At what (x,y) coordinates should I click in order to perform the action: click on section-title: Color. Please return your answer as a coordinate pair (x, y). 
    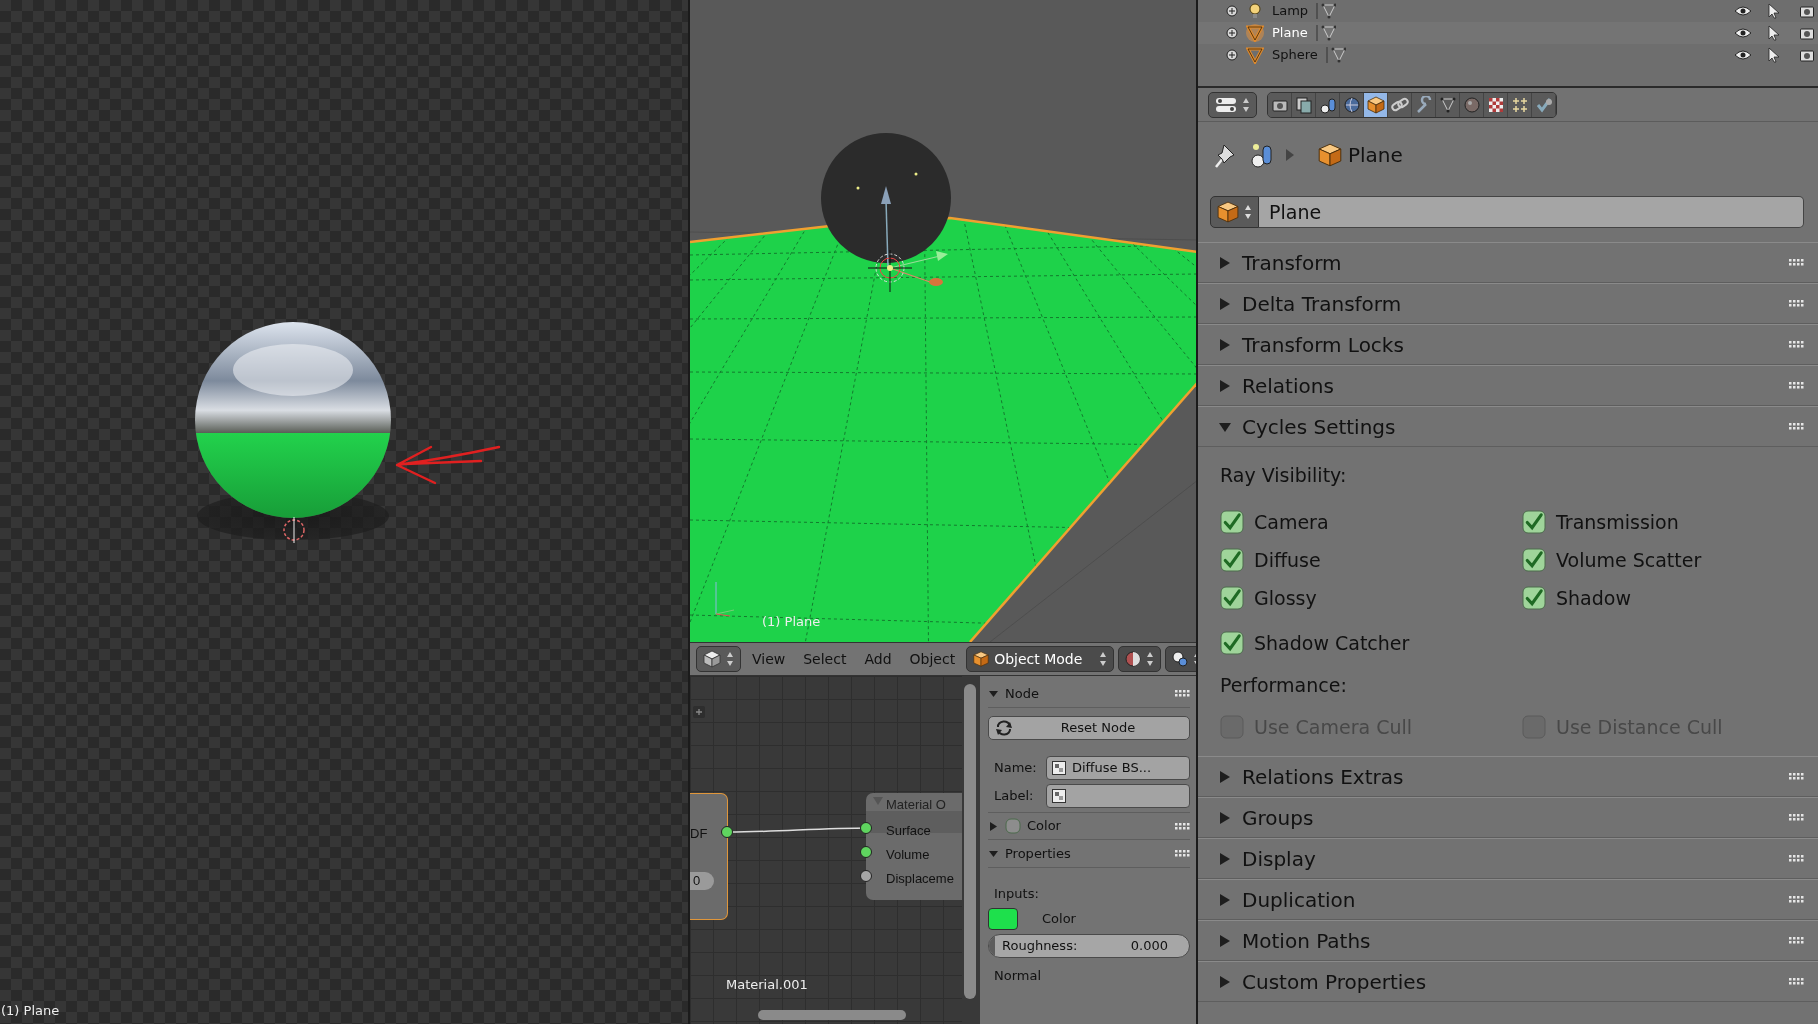
    Looking at the image, I should click on (1098, 826).